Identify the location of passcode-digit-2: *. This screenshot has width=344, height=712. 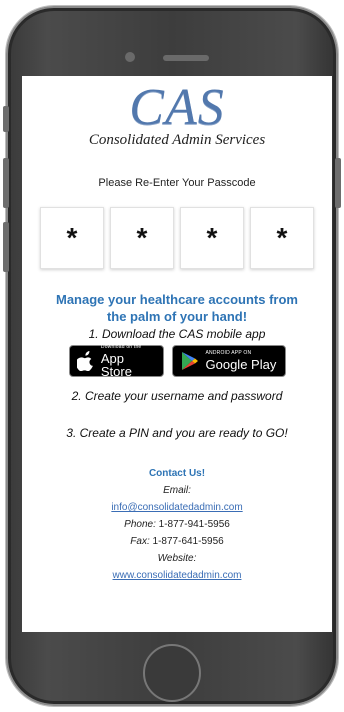
(142, 238).